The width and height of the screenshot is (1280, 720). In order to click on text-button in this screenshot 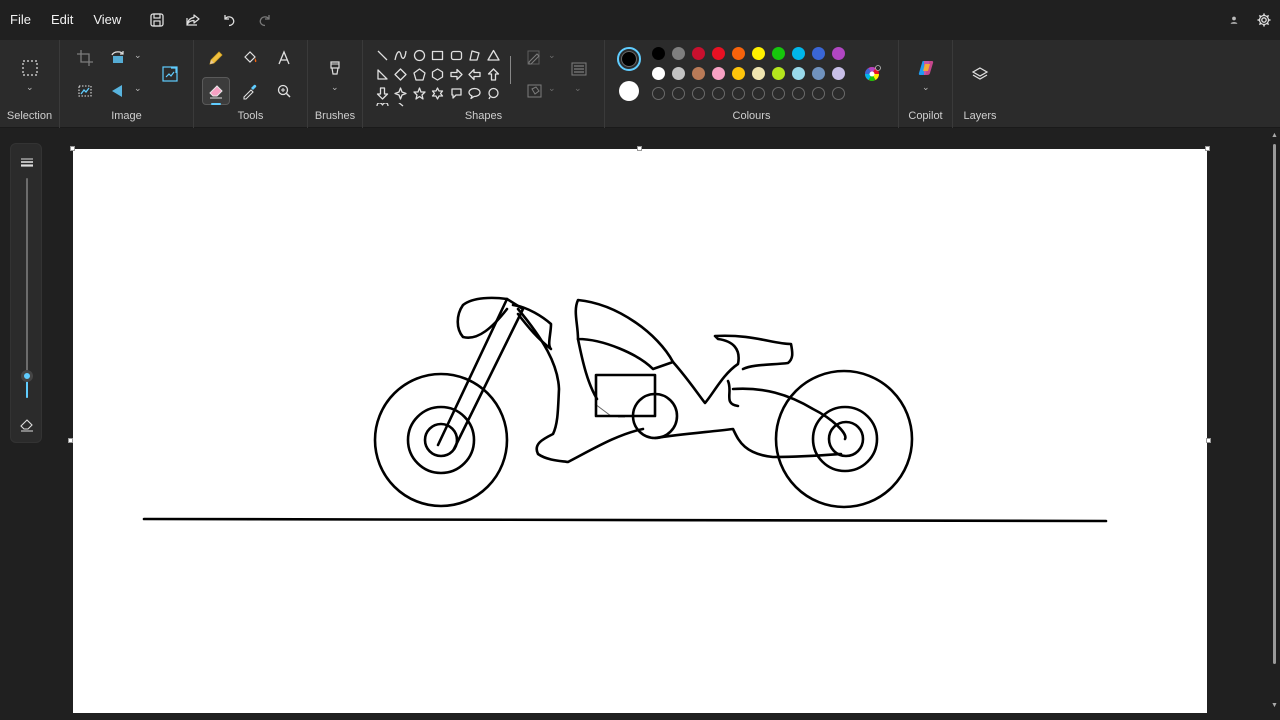, I will do `click(284, 58)`.